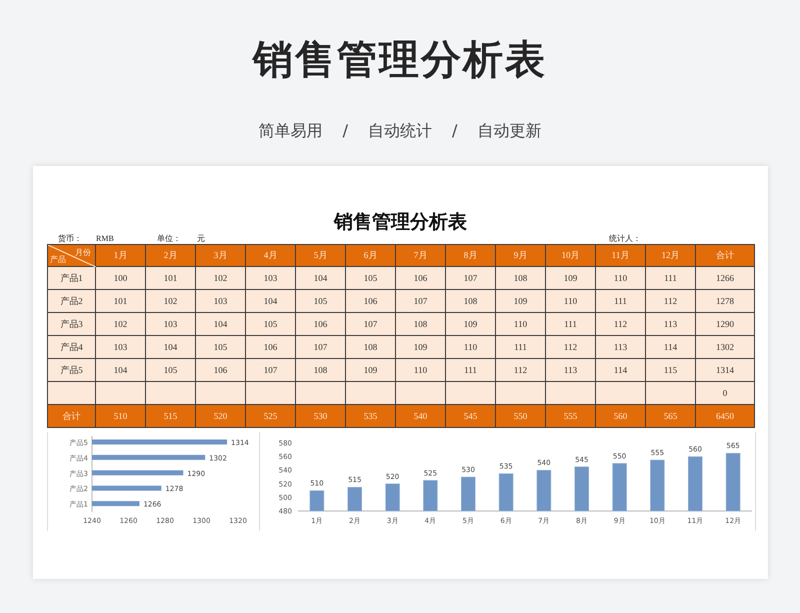  I want to click on table-cell: 515, so click(171, 416).